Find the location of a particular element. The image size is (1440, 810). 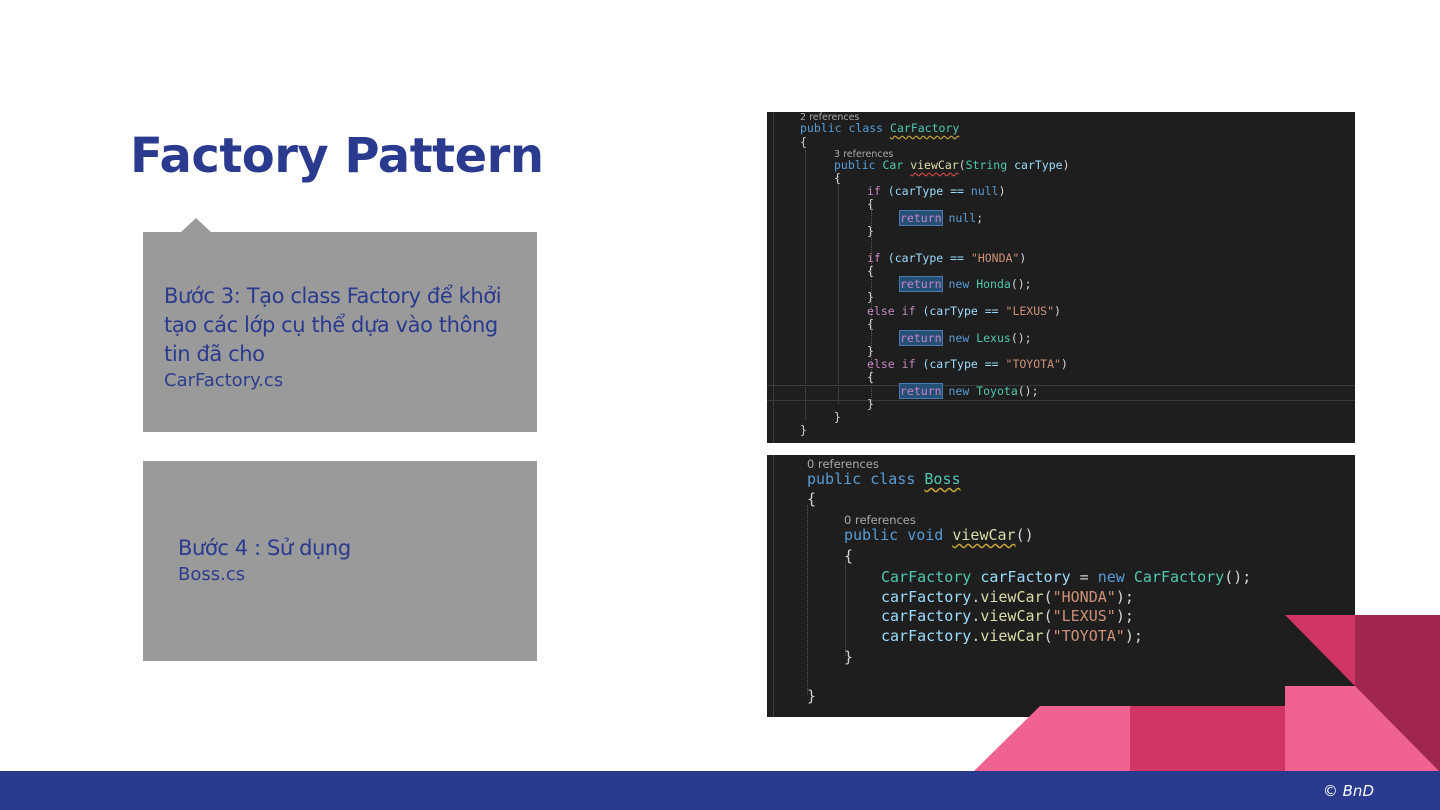

code-line: if (carType == null) is located at coordinates (936, 191).